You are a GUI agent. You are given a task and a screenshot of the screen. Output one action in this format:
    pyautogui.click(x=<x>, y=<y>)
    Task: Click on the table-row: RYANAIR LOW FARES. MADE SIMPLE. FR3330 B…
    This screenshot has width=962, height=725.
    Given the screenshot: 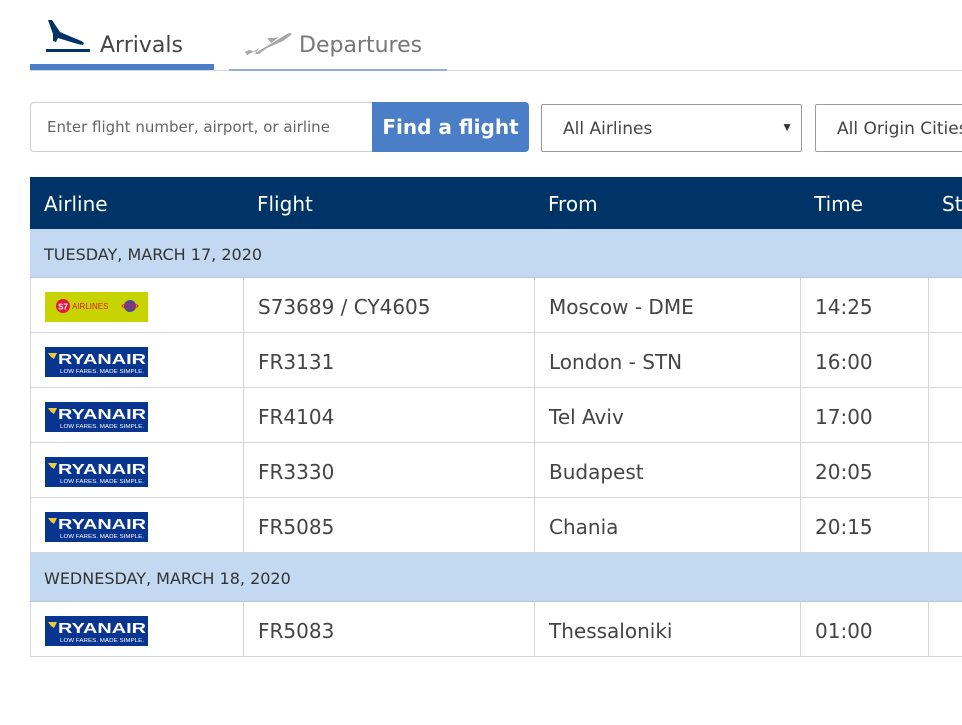 What is the action you would take?
    pyautogui.click(x=496, y=470)
    